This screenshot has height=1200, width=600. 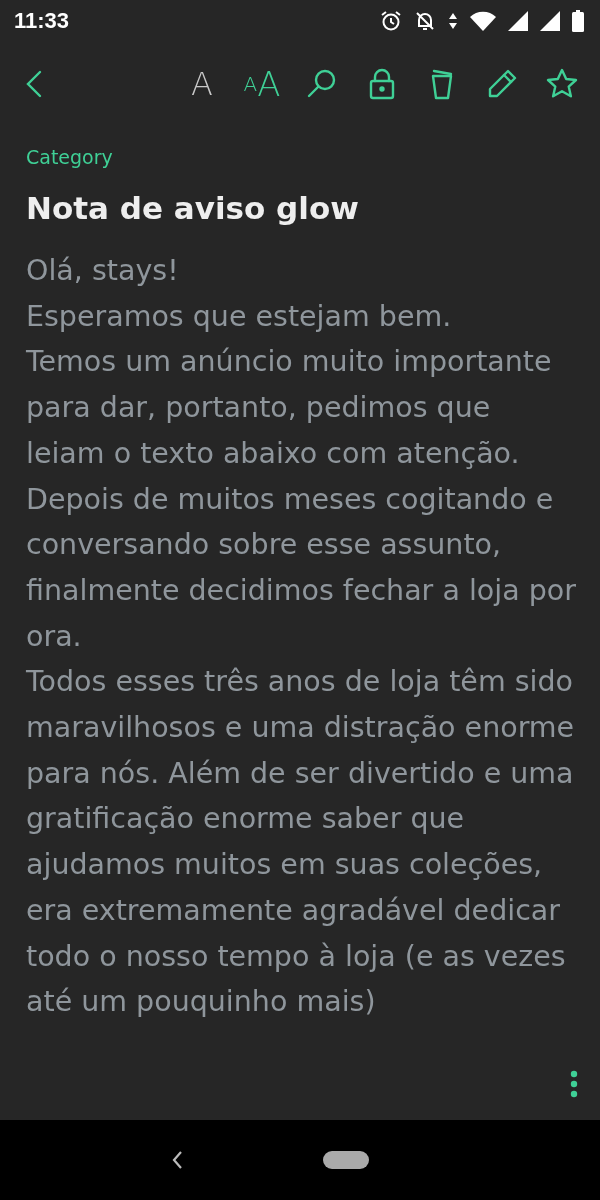 I want to click on home-button, so click(x=346, y=1160).